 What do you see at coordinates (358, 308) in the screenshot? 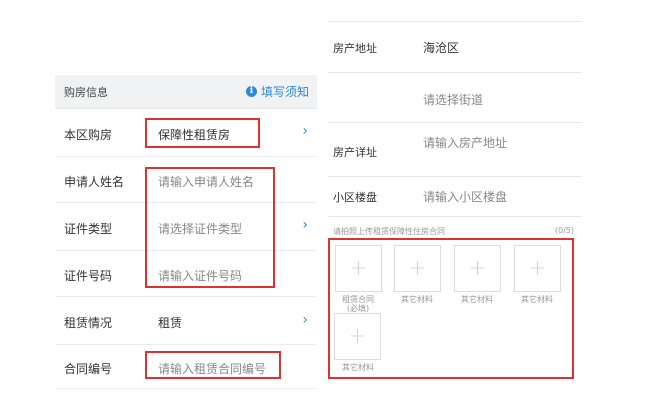
I see `upload-tile-caption-required: (必填)` at bounding box center [358, 308].